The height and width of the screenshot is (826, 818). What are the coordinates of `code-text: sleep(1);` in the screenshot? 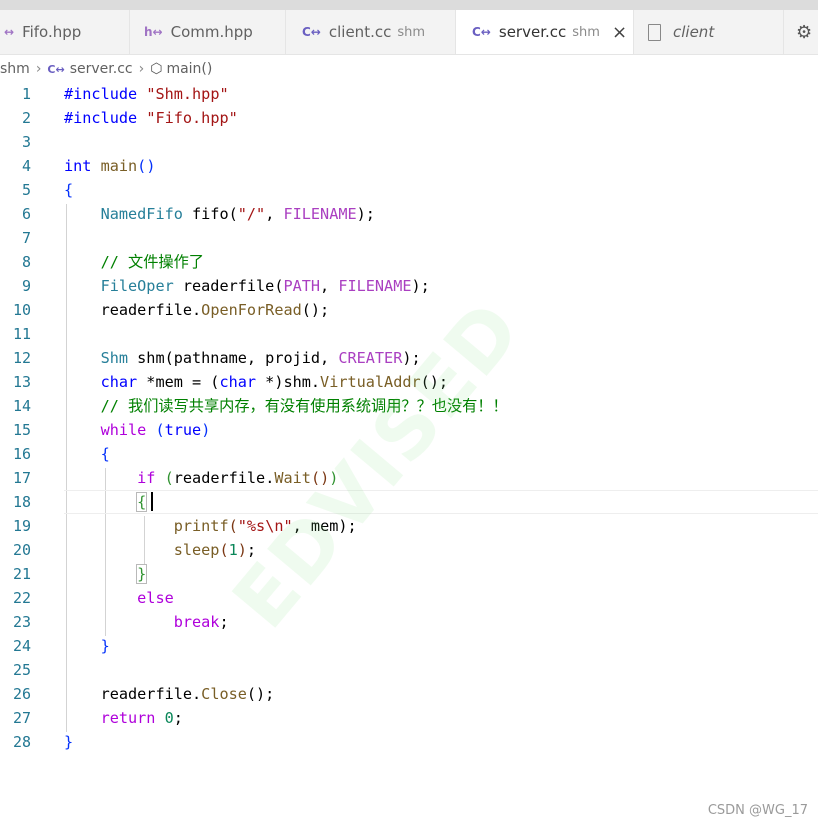 It's located at (215, 550).